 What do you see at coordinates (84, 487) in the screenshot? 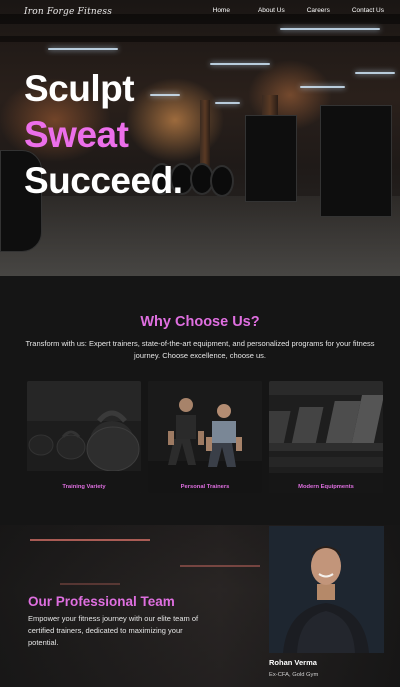
I see `feature-card-label: Training Variety` at bounding box center [84, 487].